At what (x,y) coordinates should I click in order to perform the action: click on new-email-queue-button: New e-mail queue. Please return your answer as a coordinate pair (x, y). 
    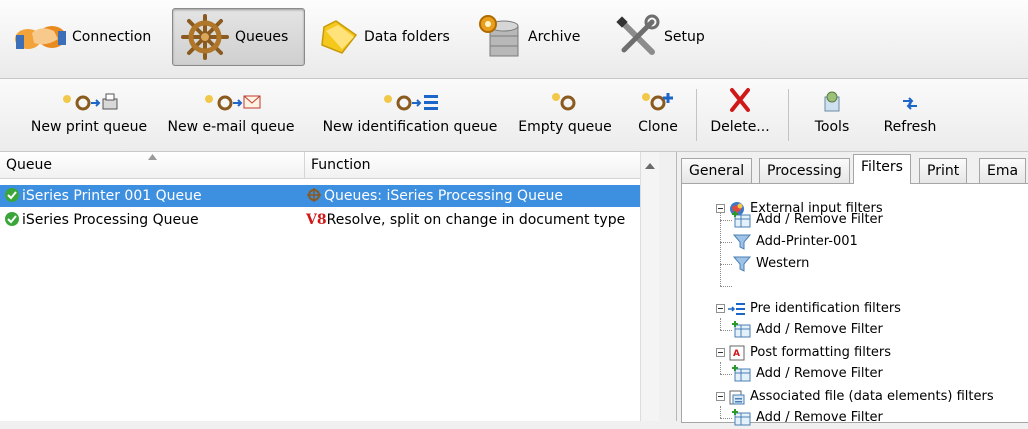
    Looking at the image, I should click on (231, 115).